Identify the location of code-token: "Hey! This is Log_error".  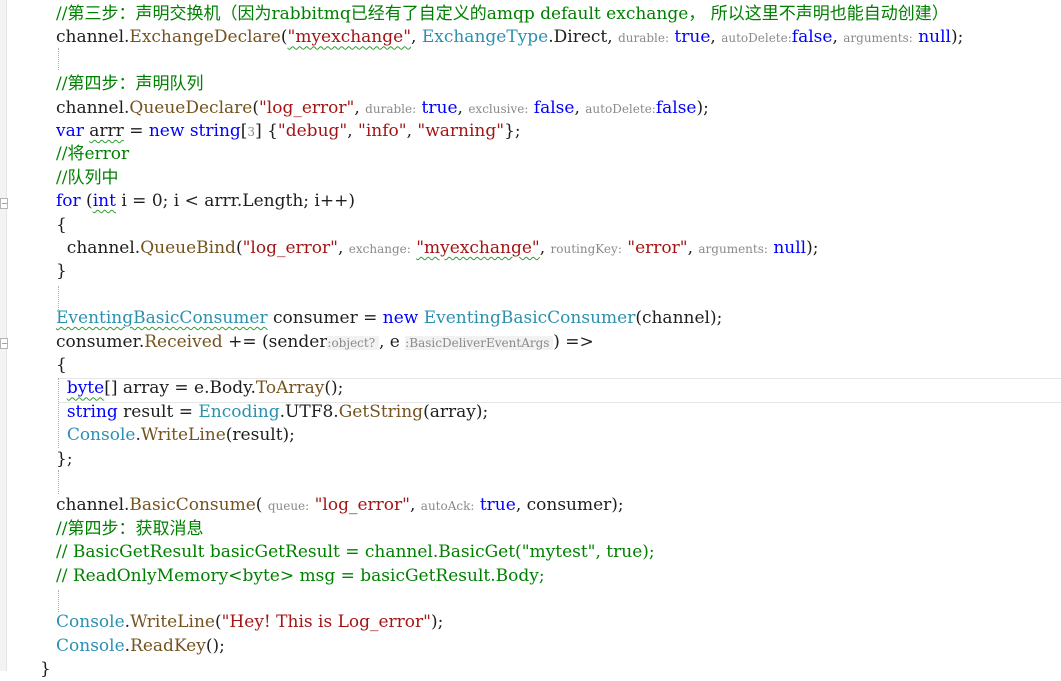
(326, 622).